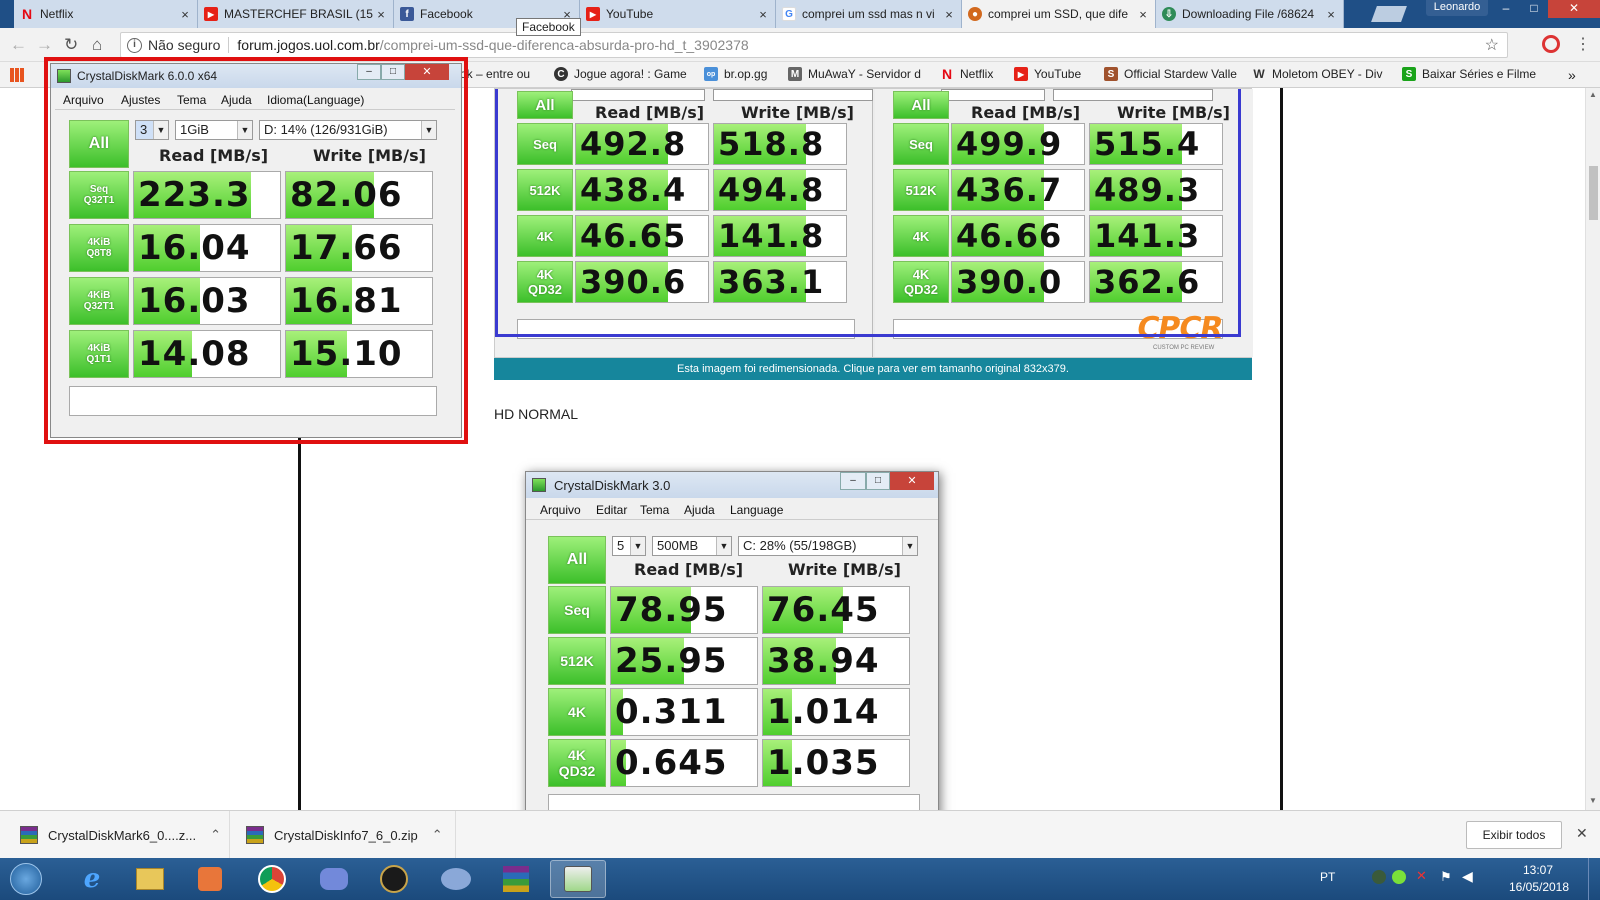 The image size is (1600, 900). I want to click on bookmark-star-icon: ☆, so click(1492, 45).